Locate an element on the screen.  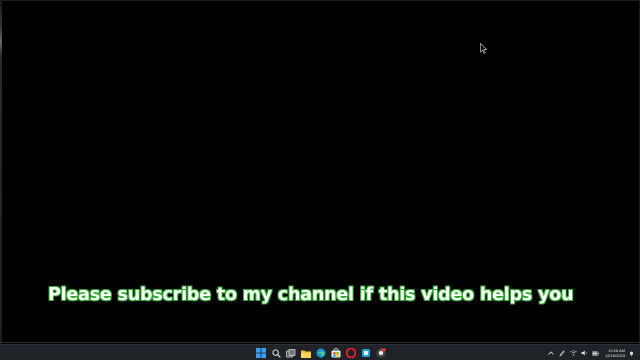
wifi-icon is located at coordinates (573, 353).